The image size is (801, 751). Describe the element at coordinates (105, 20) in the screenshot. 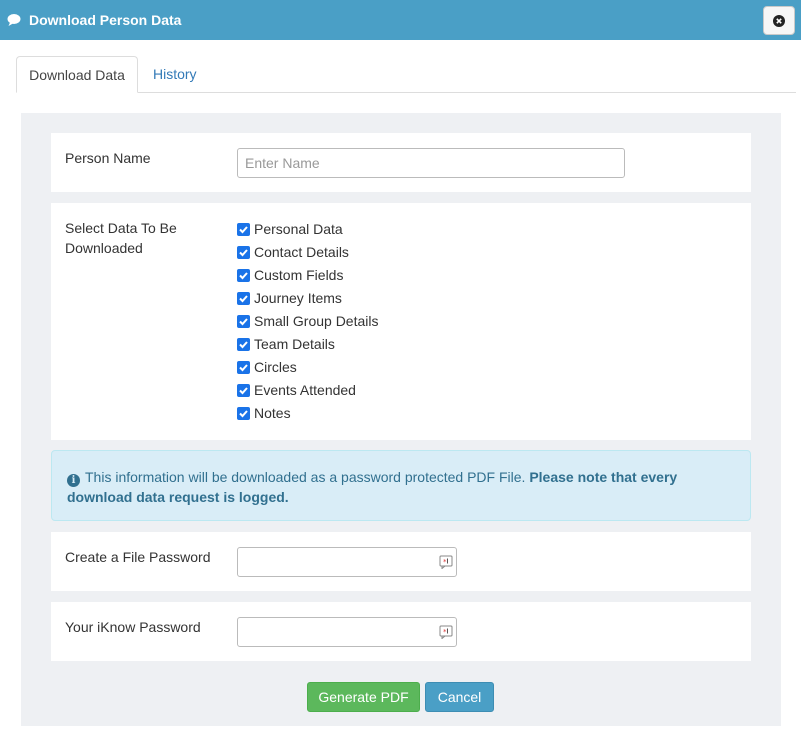

I see `dialog-title: Download Person Data` at that location.